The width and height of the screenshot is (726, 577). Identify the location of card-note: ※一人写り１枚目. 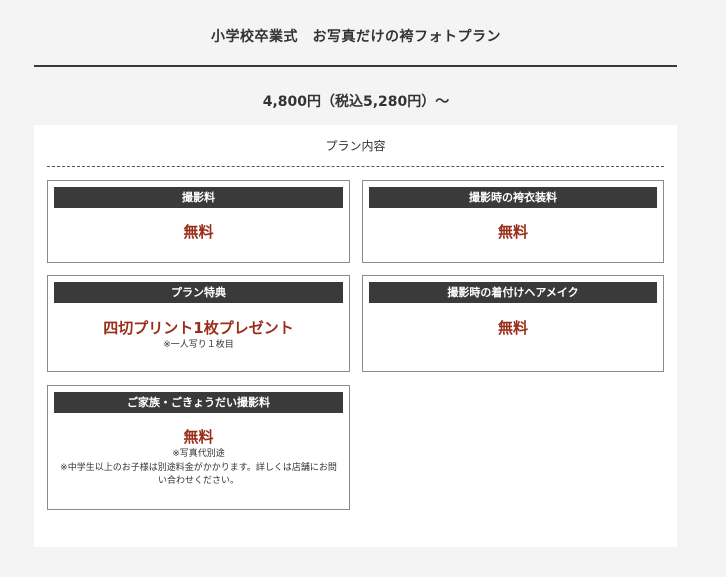
(198, 345).